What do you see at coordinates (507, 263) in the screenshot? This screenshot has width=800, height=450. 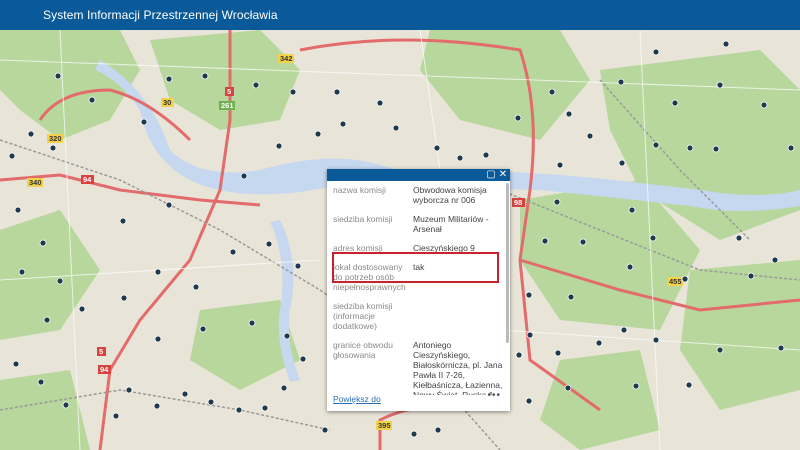 I see `popup-scrollbar` at bounding box center [507, 263].